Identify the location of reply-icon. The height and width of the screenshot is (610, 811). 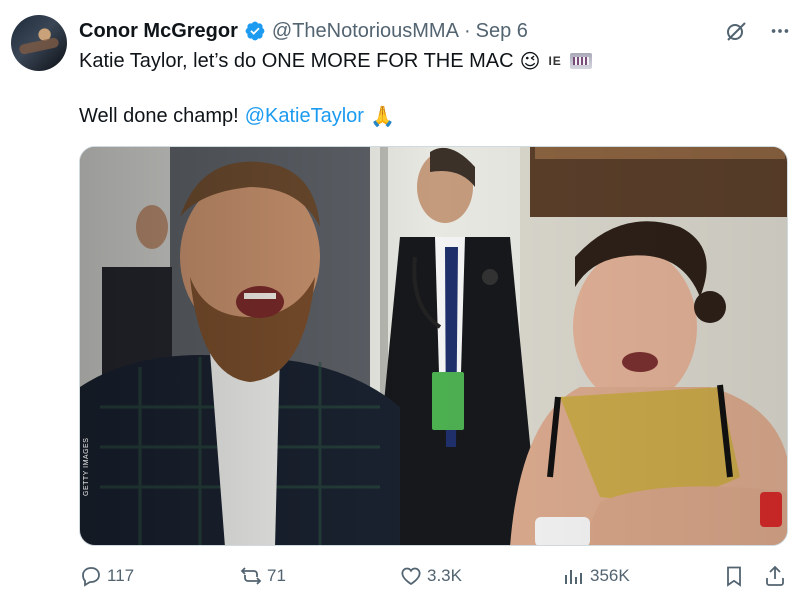
(91, 577).